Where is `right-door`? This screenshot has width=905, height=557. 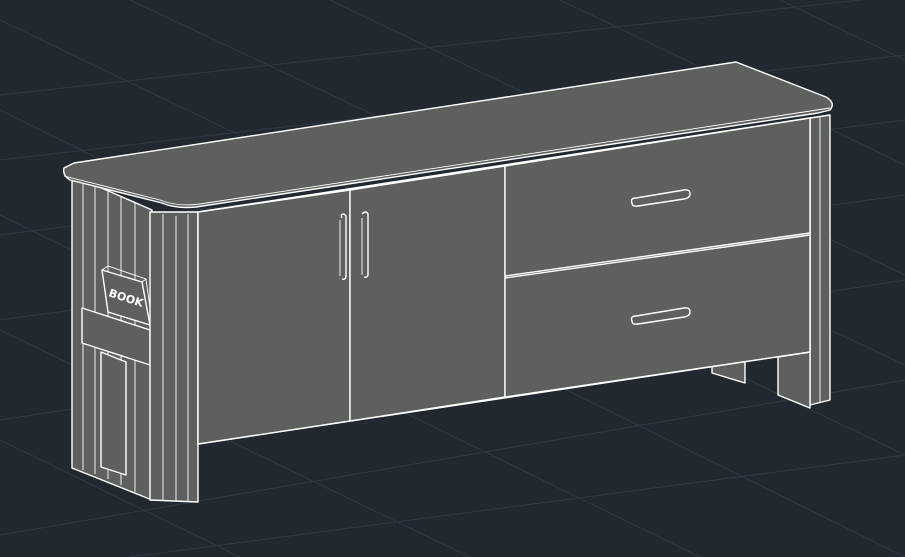 right-door is located at coordinates (427, 293).